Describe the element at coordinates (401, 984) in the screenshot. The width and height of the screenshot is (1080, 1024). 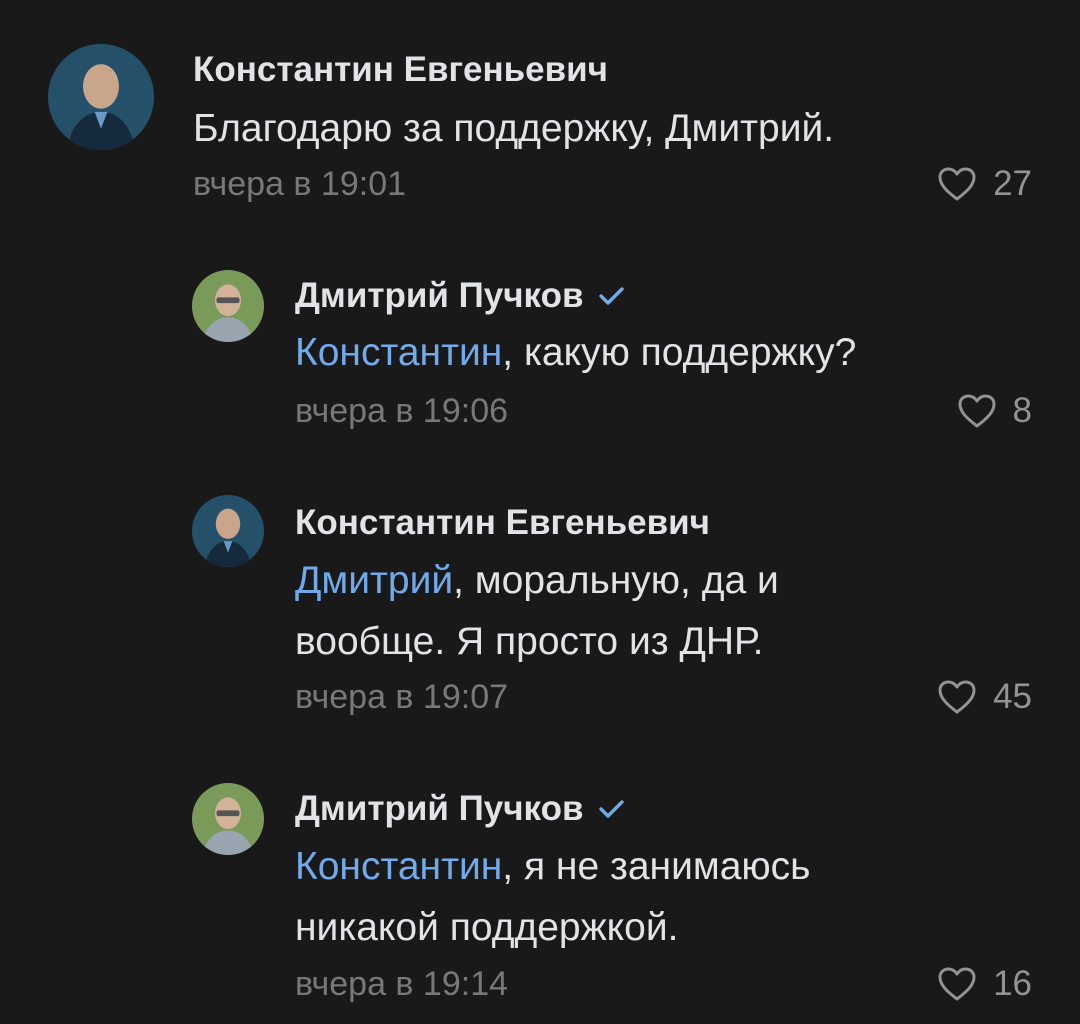
I see `comment-time: вчера в 19:14` at that location.